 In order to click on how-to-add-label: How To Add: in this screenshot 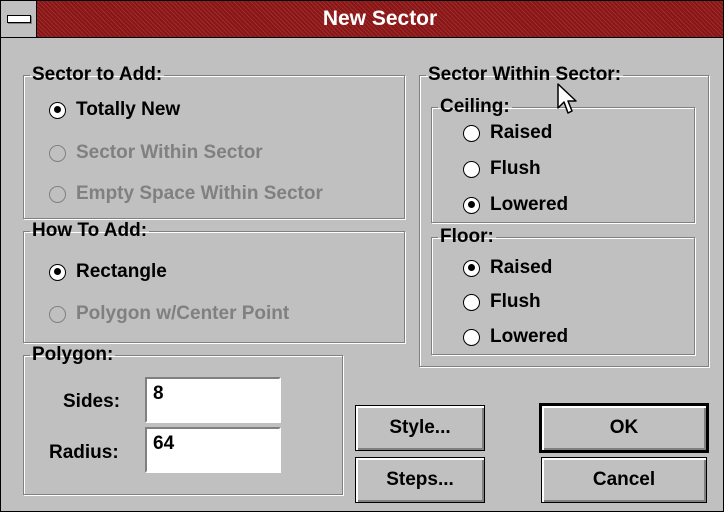, I will do `click(90, 230)`.